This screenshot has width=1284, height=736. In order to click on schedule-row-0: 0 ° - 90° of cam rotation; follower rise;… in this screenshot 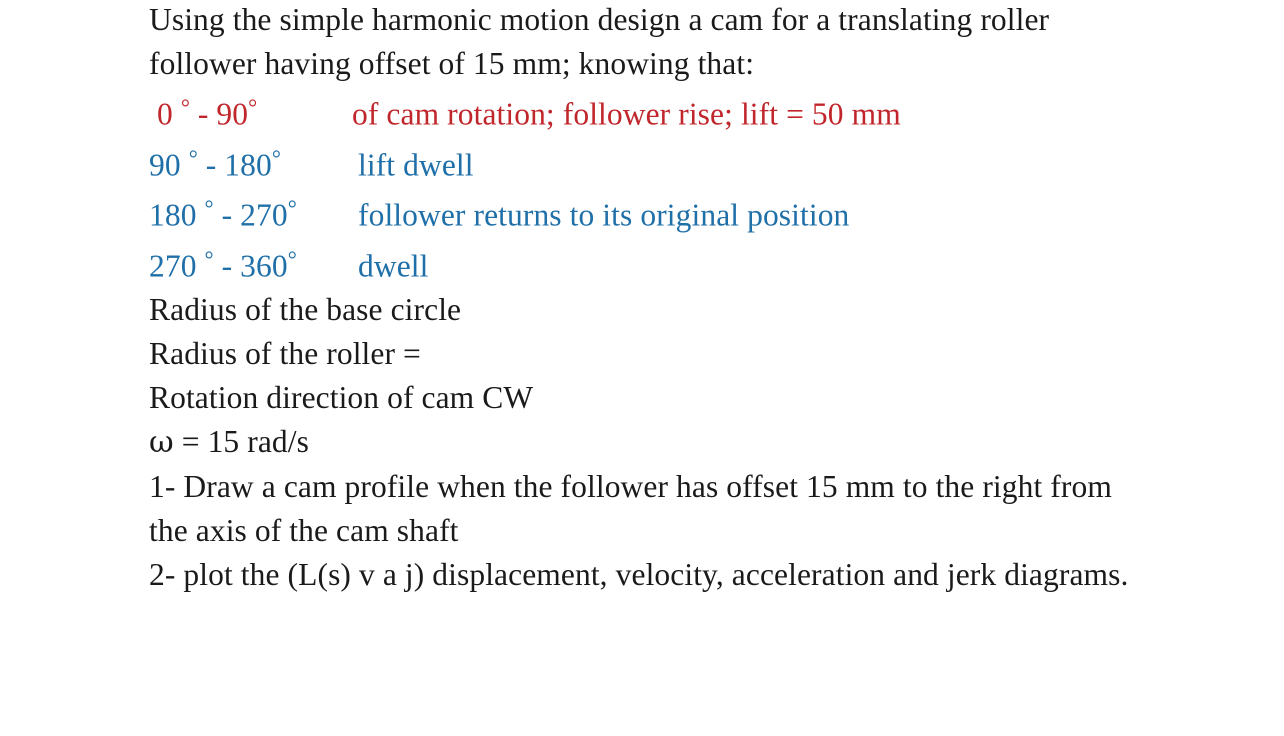, I will do `click(649, 111)`.